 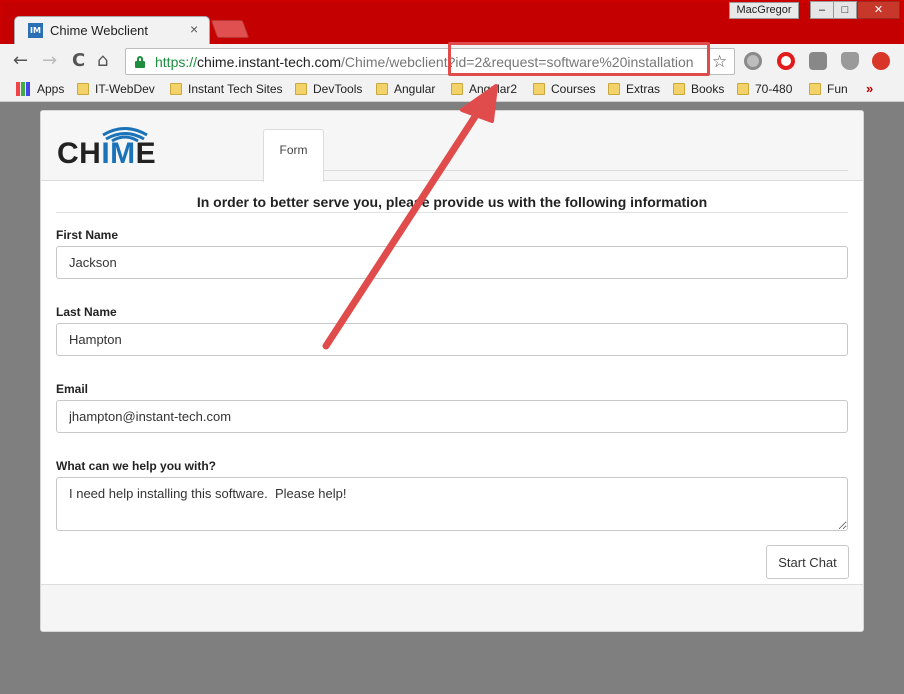 What do you see at coordinates (452, 339) in the screenshot?
I see `last-name-input` at bounding box center [452, 339].